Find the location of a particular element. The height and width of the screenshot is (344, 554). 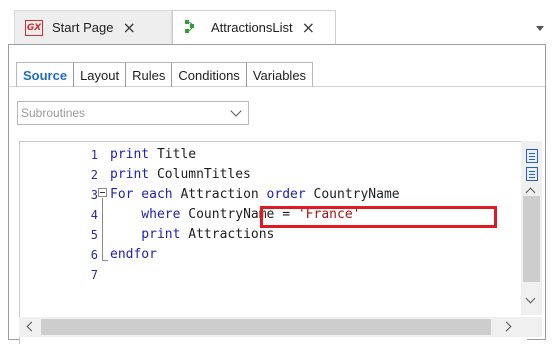

tab-attractionslist: AttractionsList × is located at coordinates (254, 27).